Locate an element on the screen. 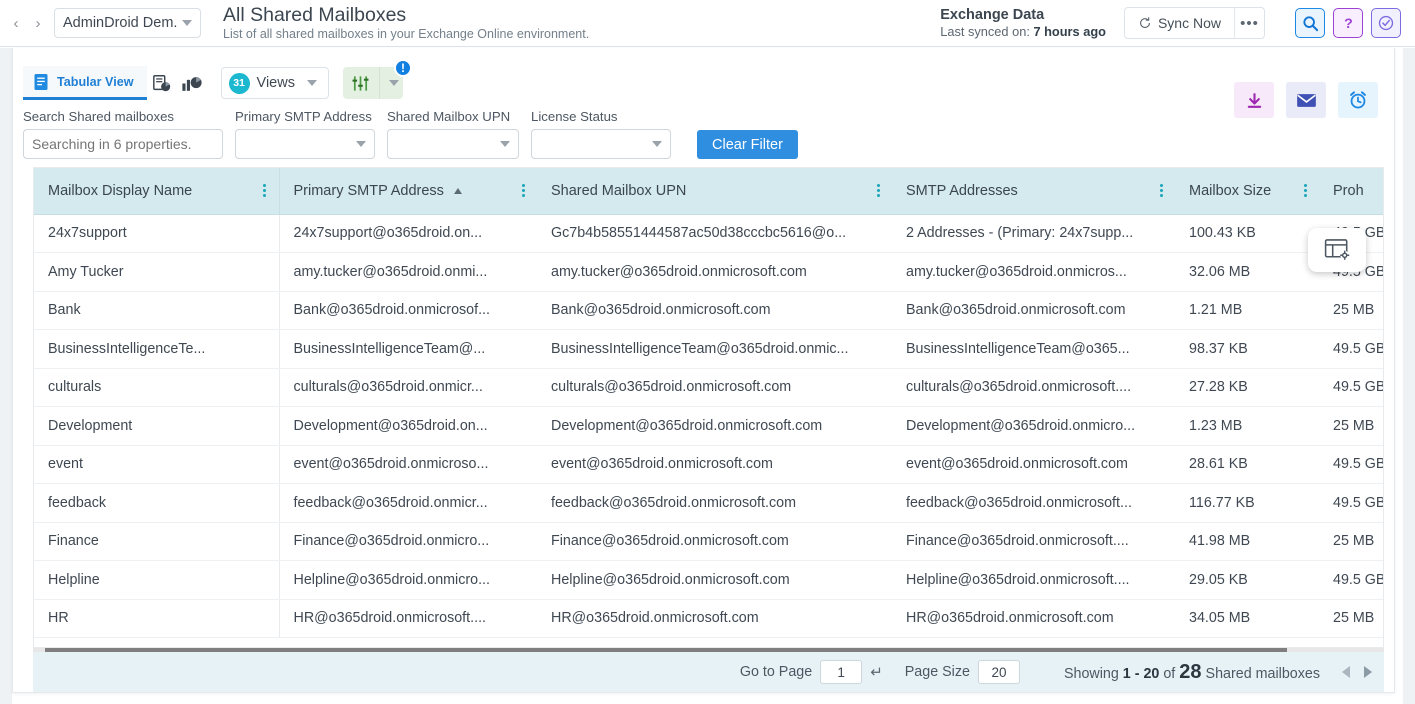 The image size is (1415, 704). sliders-icon is located at coordinates (360, 83).